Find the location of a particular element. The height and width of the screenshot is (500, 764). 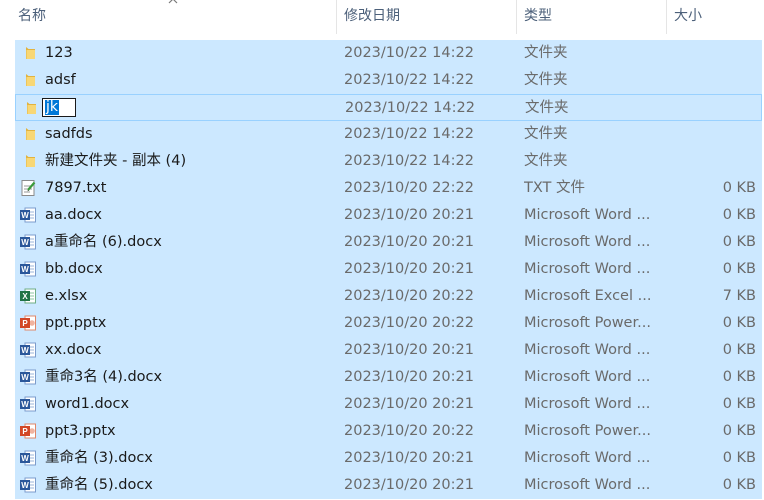

file-name: 新建文件夹 - 副本 (4) is located at coordinates (116, 161).